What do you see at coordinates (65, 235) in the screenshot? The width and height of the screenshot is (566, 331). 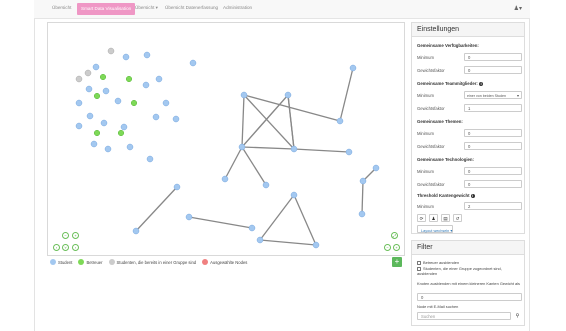 I see `zoom-out-icon: −` at bounding box center [65, 235].